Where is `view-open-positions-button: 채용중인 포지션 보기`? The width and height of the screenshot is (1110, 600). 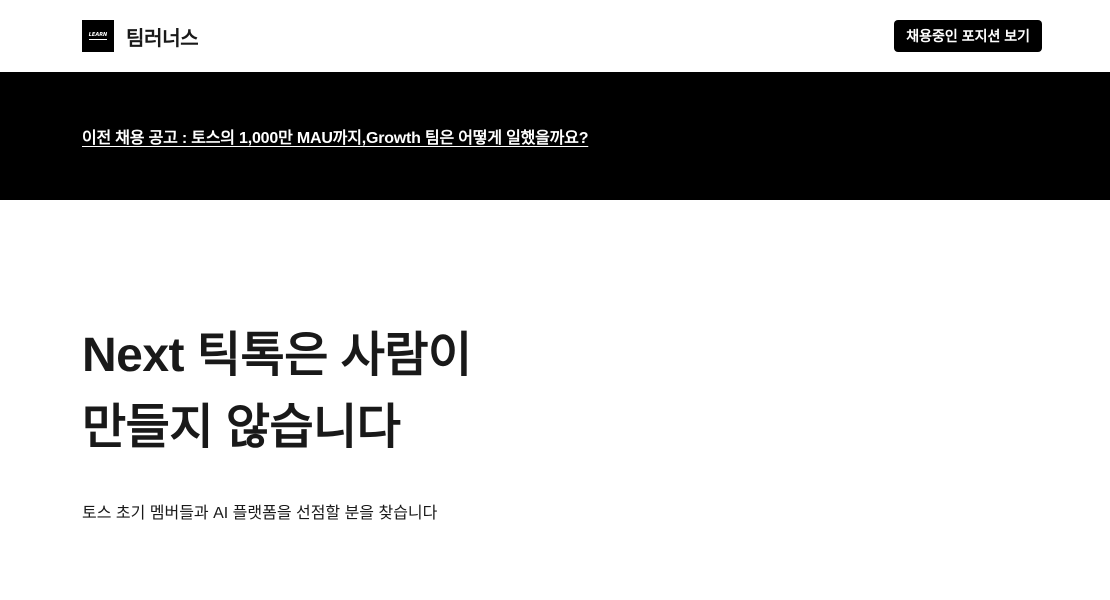 view-open-positions-button: 채용중인 포지션 보기 is located at coordinates (968, 36).